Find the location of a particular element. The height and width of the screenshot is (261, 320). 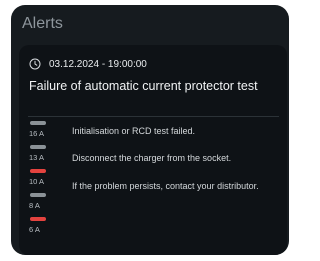

current-level-indicator: 16 A 13 A 10 A 8 A 6 A is located at coordinates (40, 177).